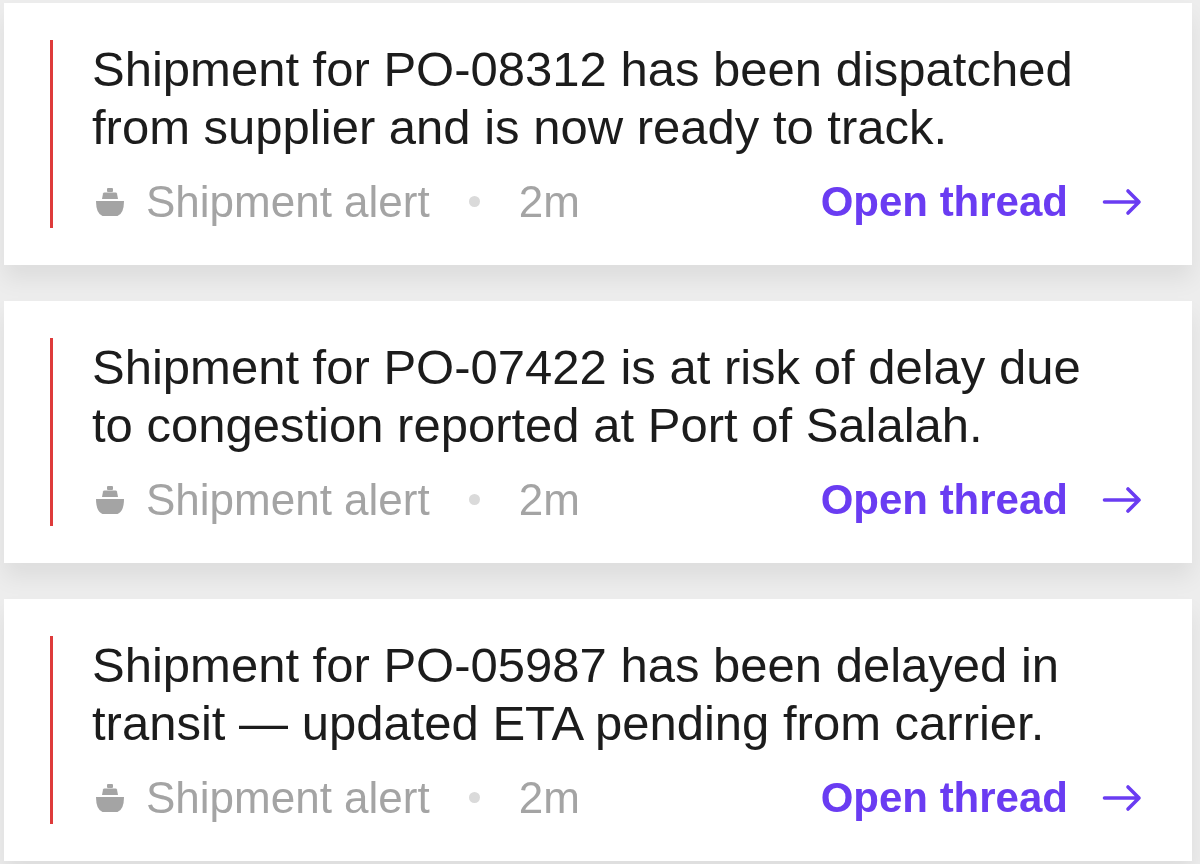 The width and height of the screenshot is (1200, 864). Describe the element at coordinates (587, 396) in the screenshot. I see `notification-message: Shipment for PO-07422 is at risk of delay due to congestion reported at Port of Salalah.` at that location.